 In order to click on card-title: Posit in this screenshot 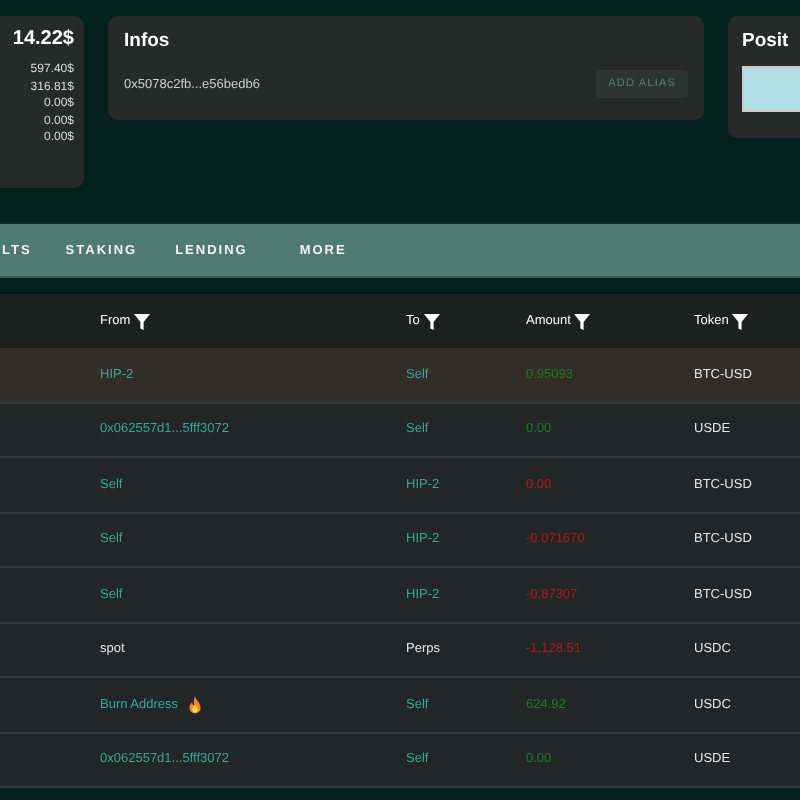, I will do `click(766, 41)`.